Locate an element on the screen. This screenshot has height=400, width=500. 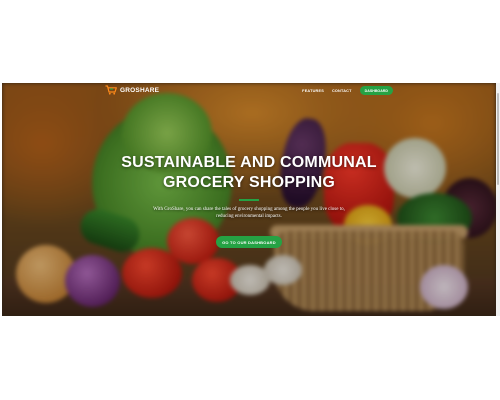
hero-divider is located at coordinates (249, 200).